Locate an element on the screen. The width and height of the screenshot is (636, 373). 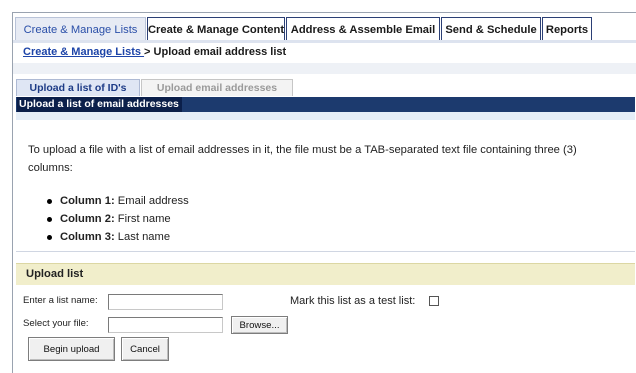
tab-create-manage-lists: Create & Manage Lists is located at coordinates (80, 29).